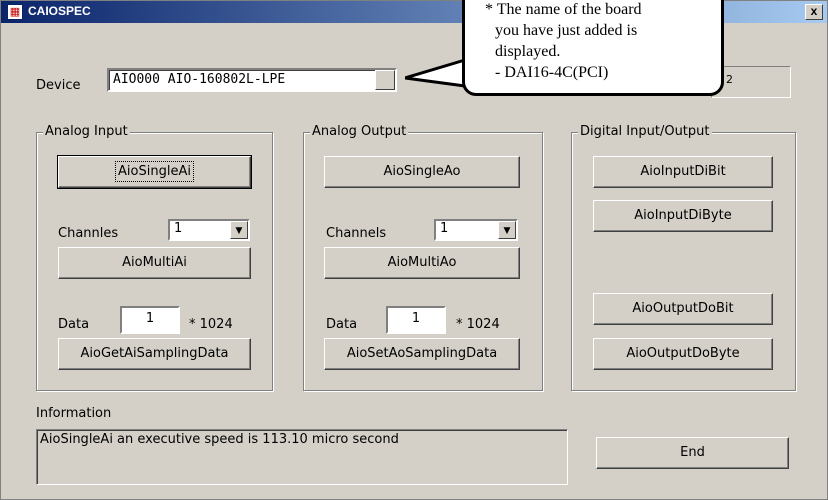 Image resolution: width=828 pixels, height=500 pixels. What do you see at coordinates (422, 263) in the screenshot?
I see `aio-multi-ao-button: AioMultiAo` at bounding box center [422, 263].